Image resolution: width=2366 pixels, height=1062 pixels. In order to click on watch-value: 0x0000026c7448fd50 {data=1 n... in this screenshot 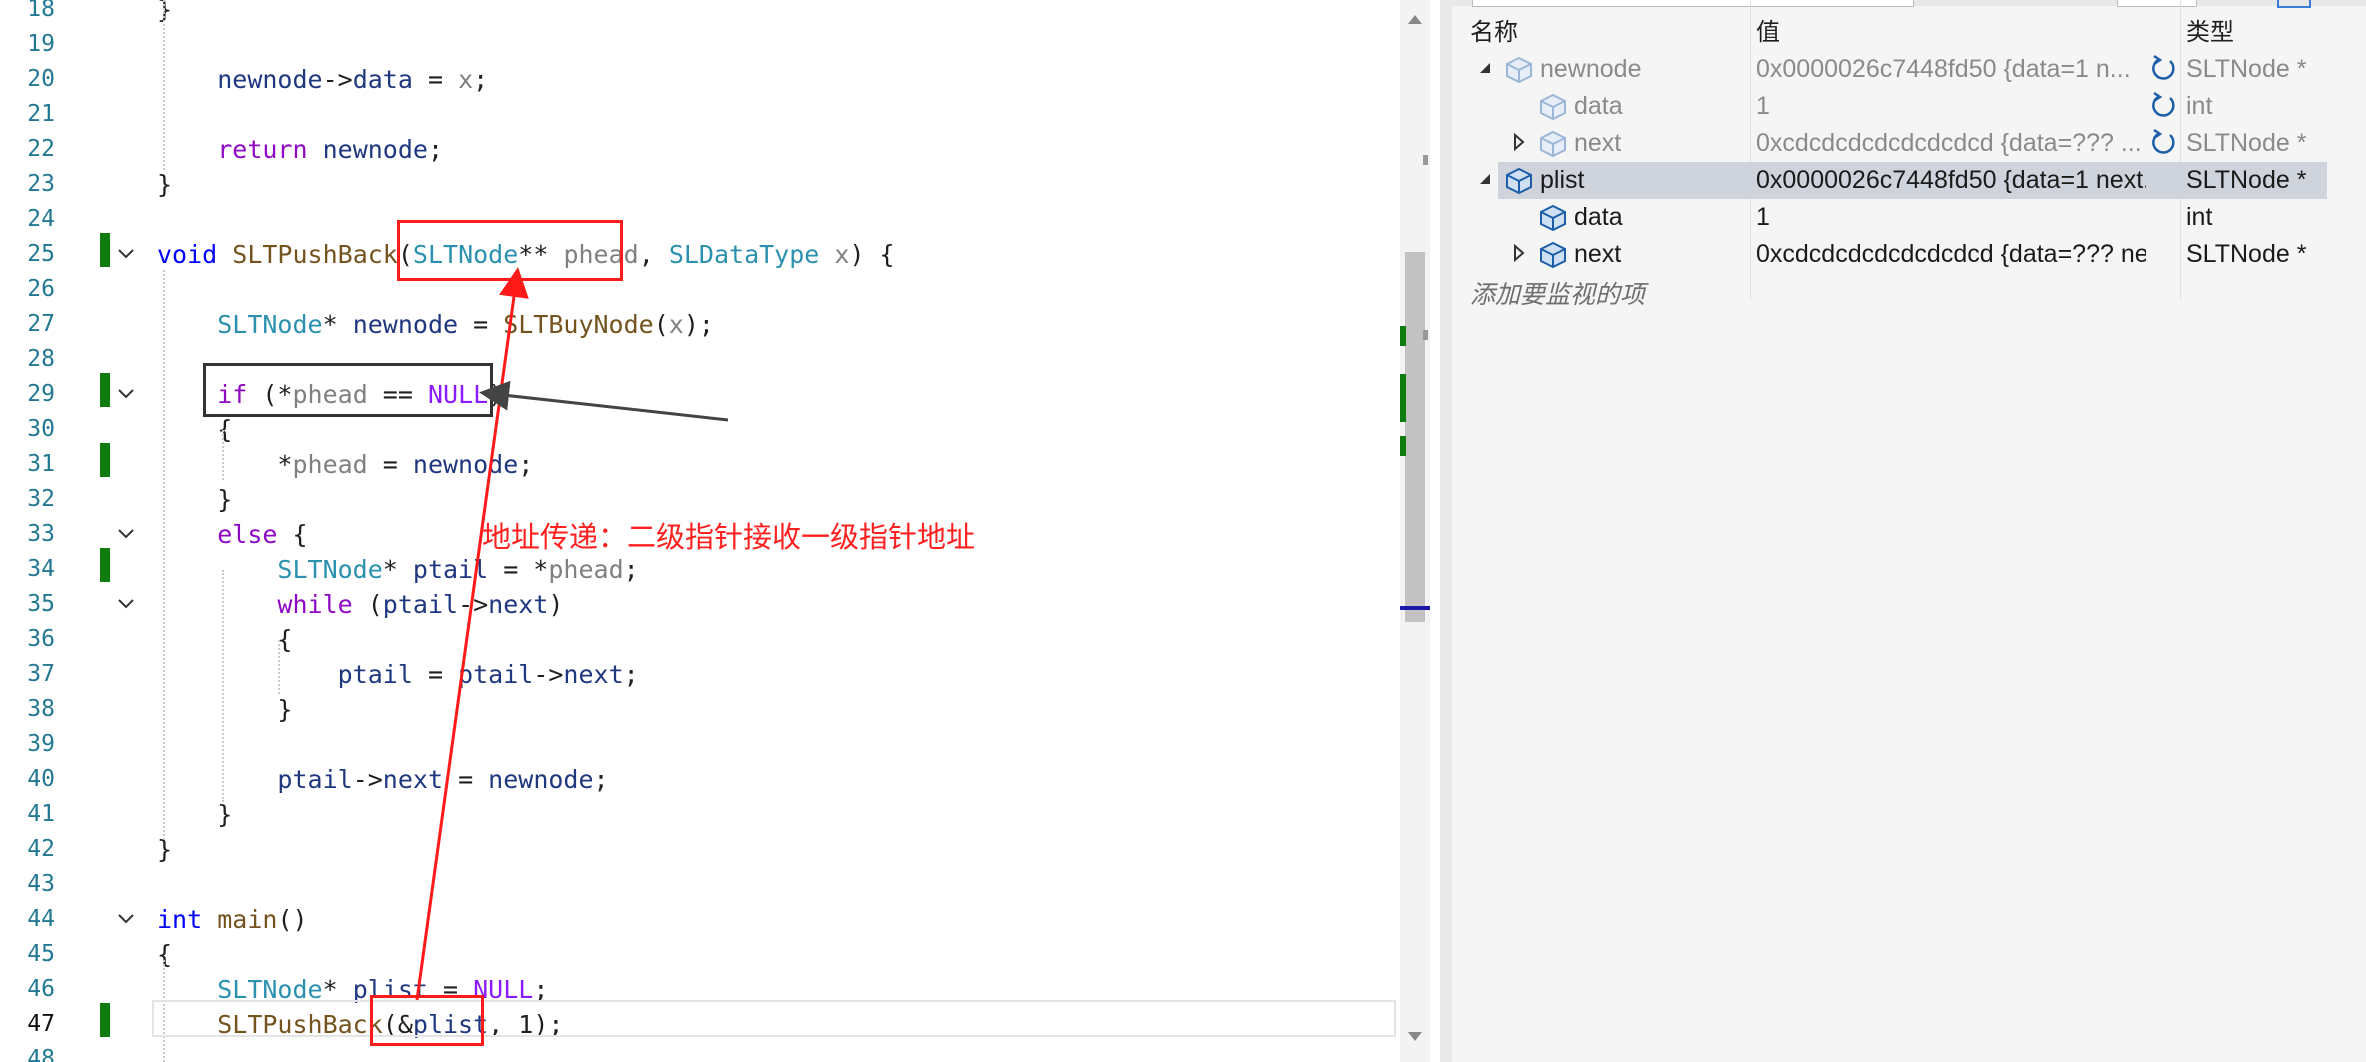, I will do `click(1951, 69)`.